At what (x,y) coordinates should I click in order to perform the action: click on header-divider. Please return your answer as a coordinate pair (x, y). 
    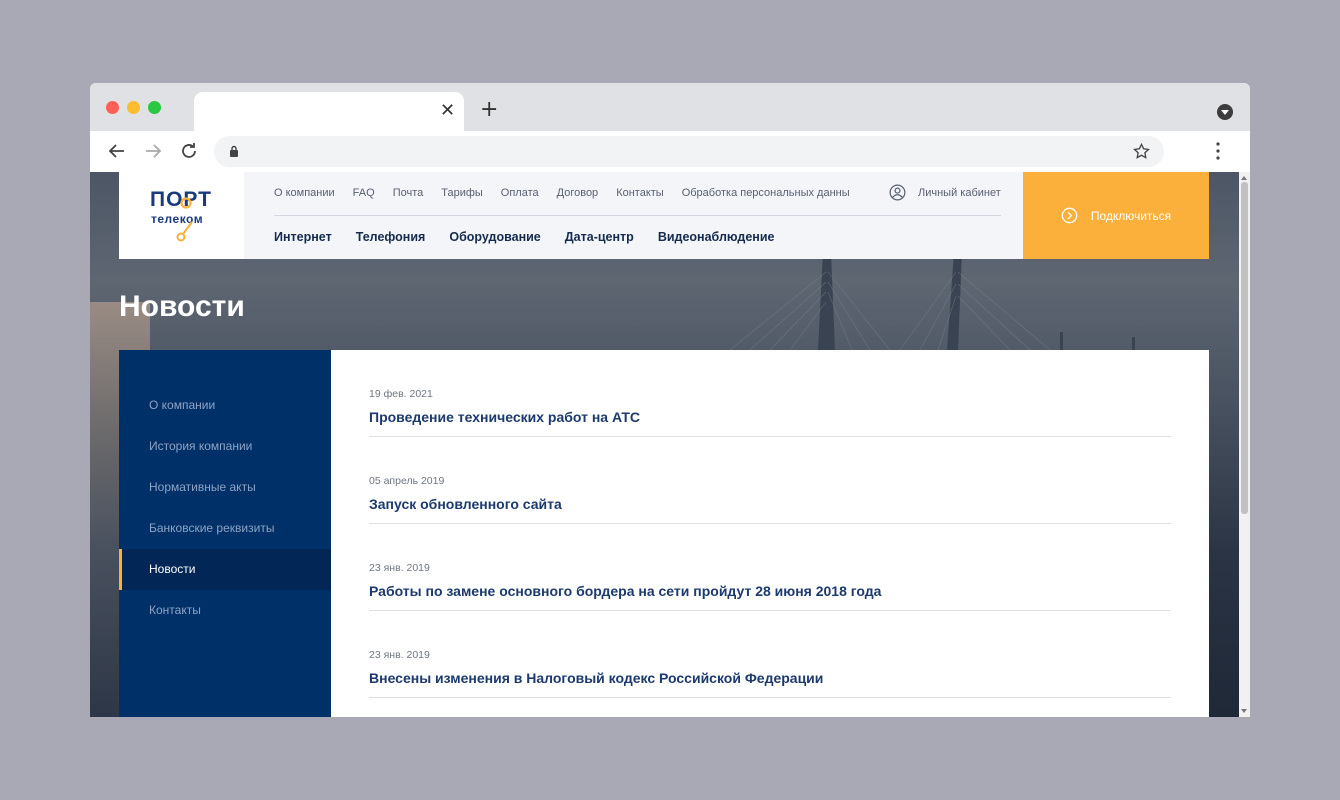
    Looking at the image, I should click on (637, 215).